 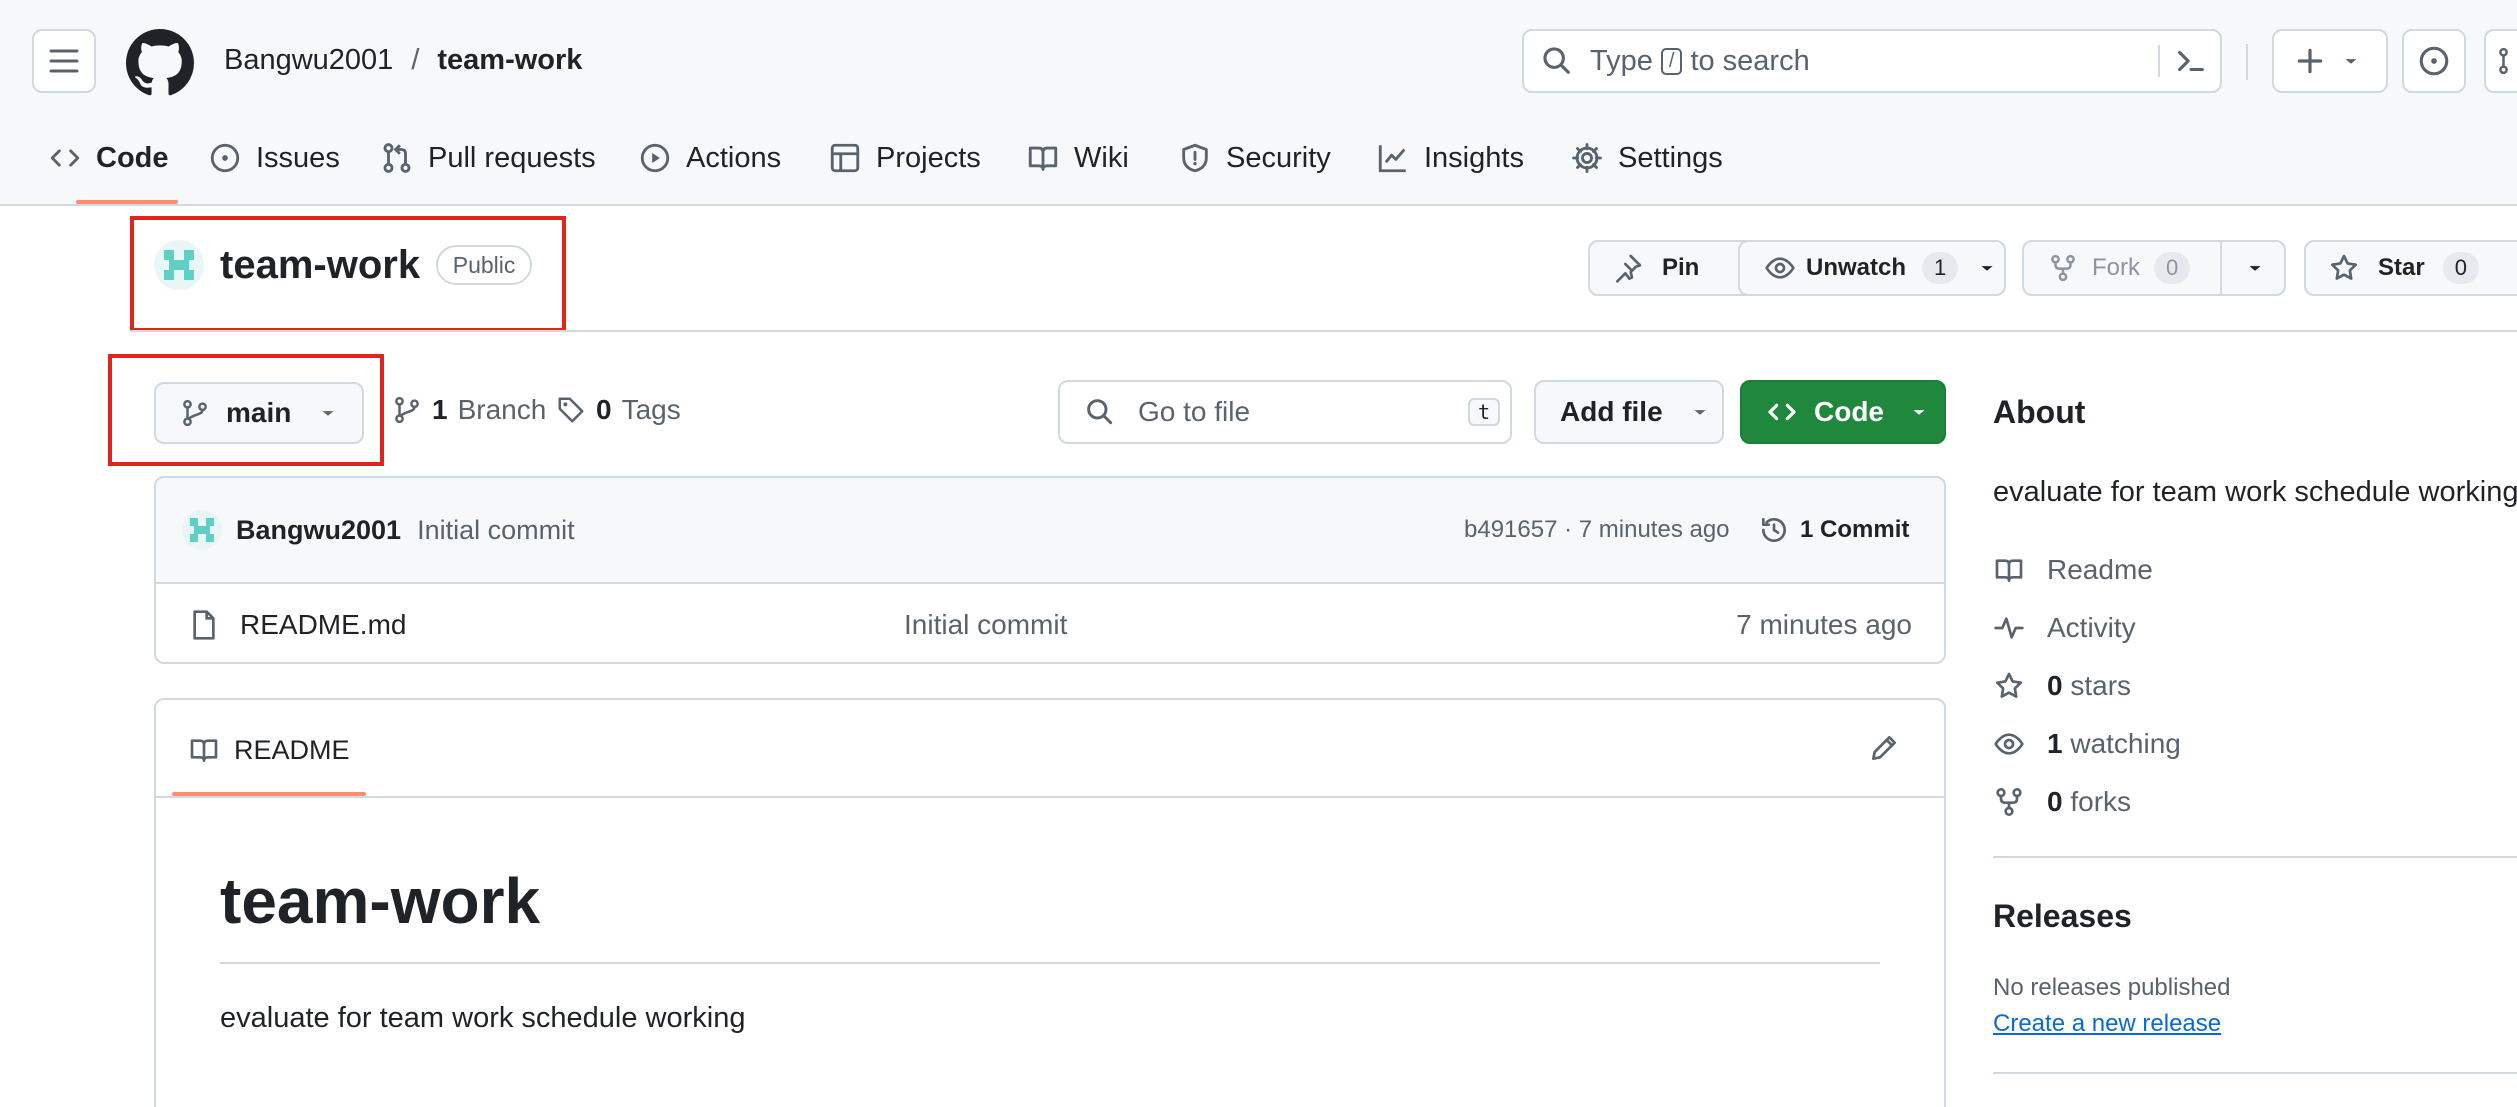 What do you see at coordinates (2125, 743) in the screenshot?
I see `about-watching-label: watching` at bounding box center [2125, 743].